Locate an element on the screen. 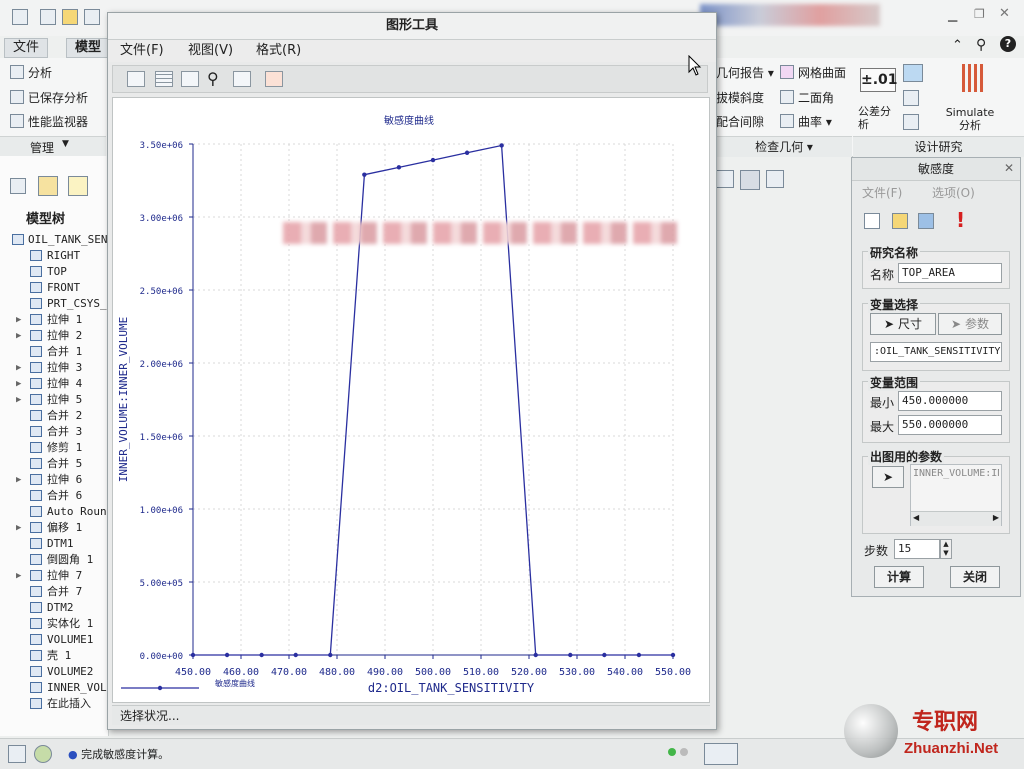 This screenshot has width=1024, height=769. zoom-in-icon: ⚲ is located at coordinates (213, 78).